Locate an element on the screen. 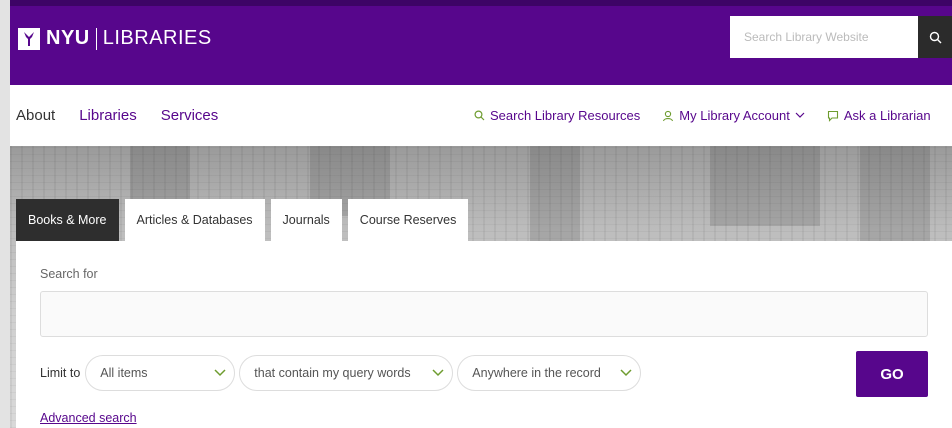  logo-divider is located at coordinates (96, 38).